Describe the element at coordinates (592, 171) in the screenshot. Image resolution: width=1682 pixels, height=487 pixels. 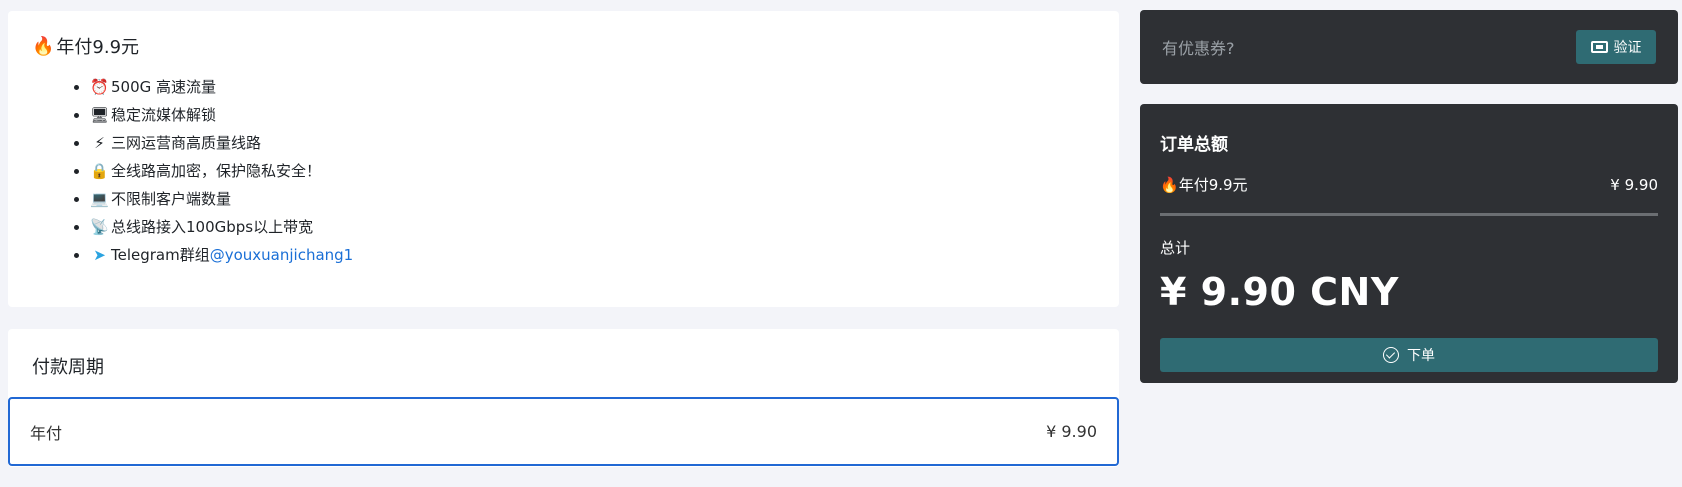
I see `feature-item: 🔒全线路高加密，保护隐私安全！` at that location.